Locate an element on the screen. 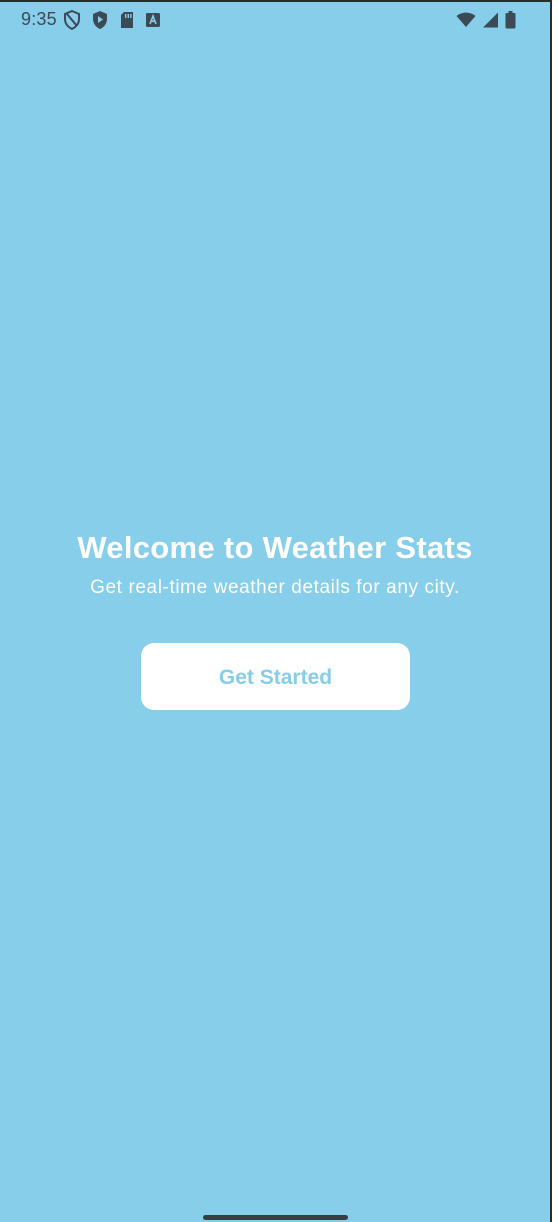 The image size is (558, 1222). wifi-icon is located at coordinates (466, 20).